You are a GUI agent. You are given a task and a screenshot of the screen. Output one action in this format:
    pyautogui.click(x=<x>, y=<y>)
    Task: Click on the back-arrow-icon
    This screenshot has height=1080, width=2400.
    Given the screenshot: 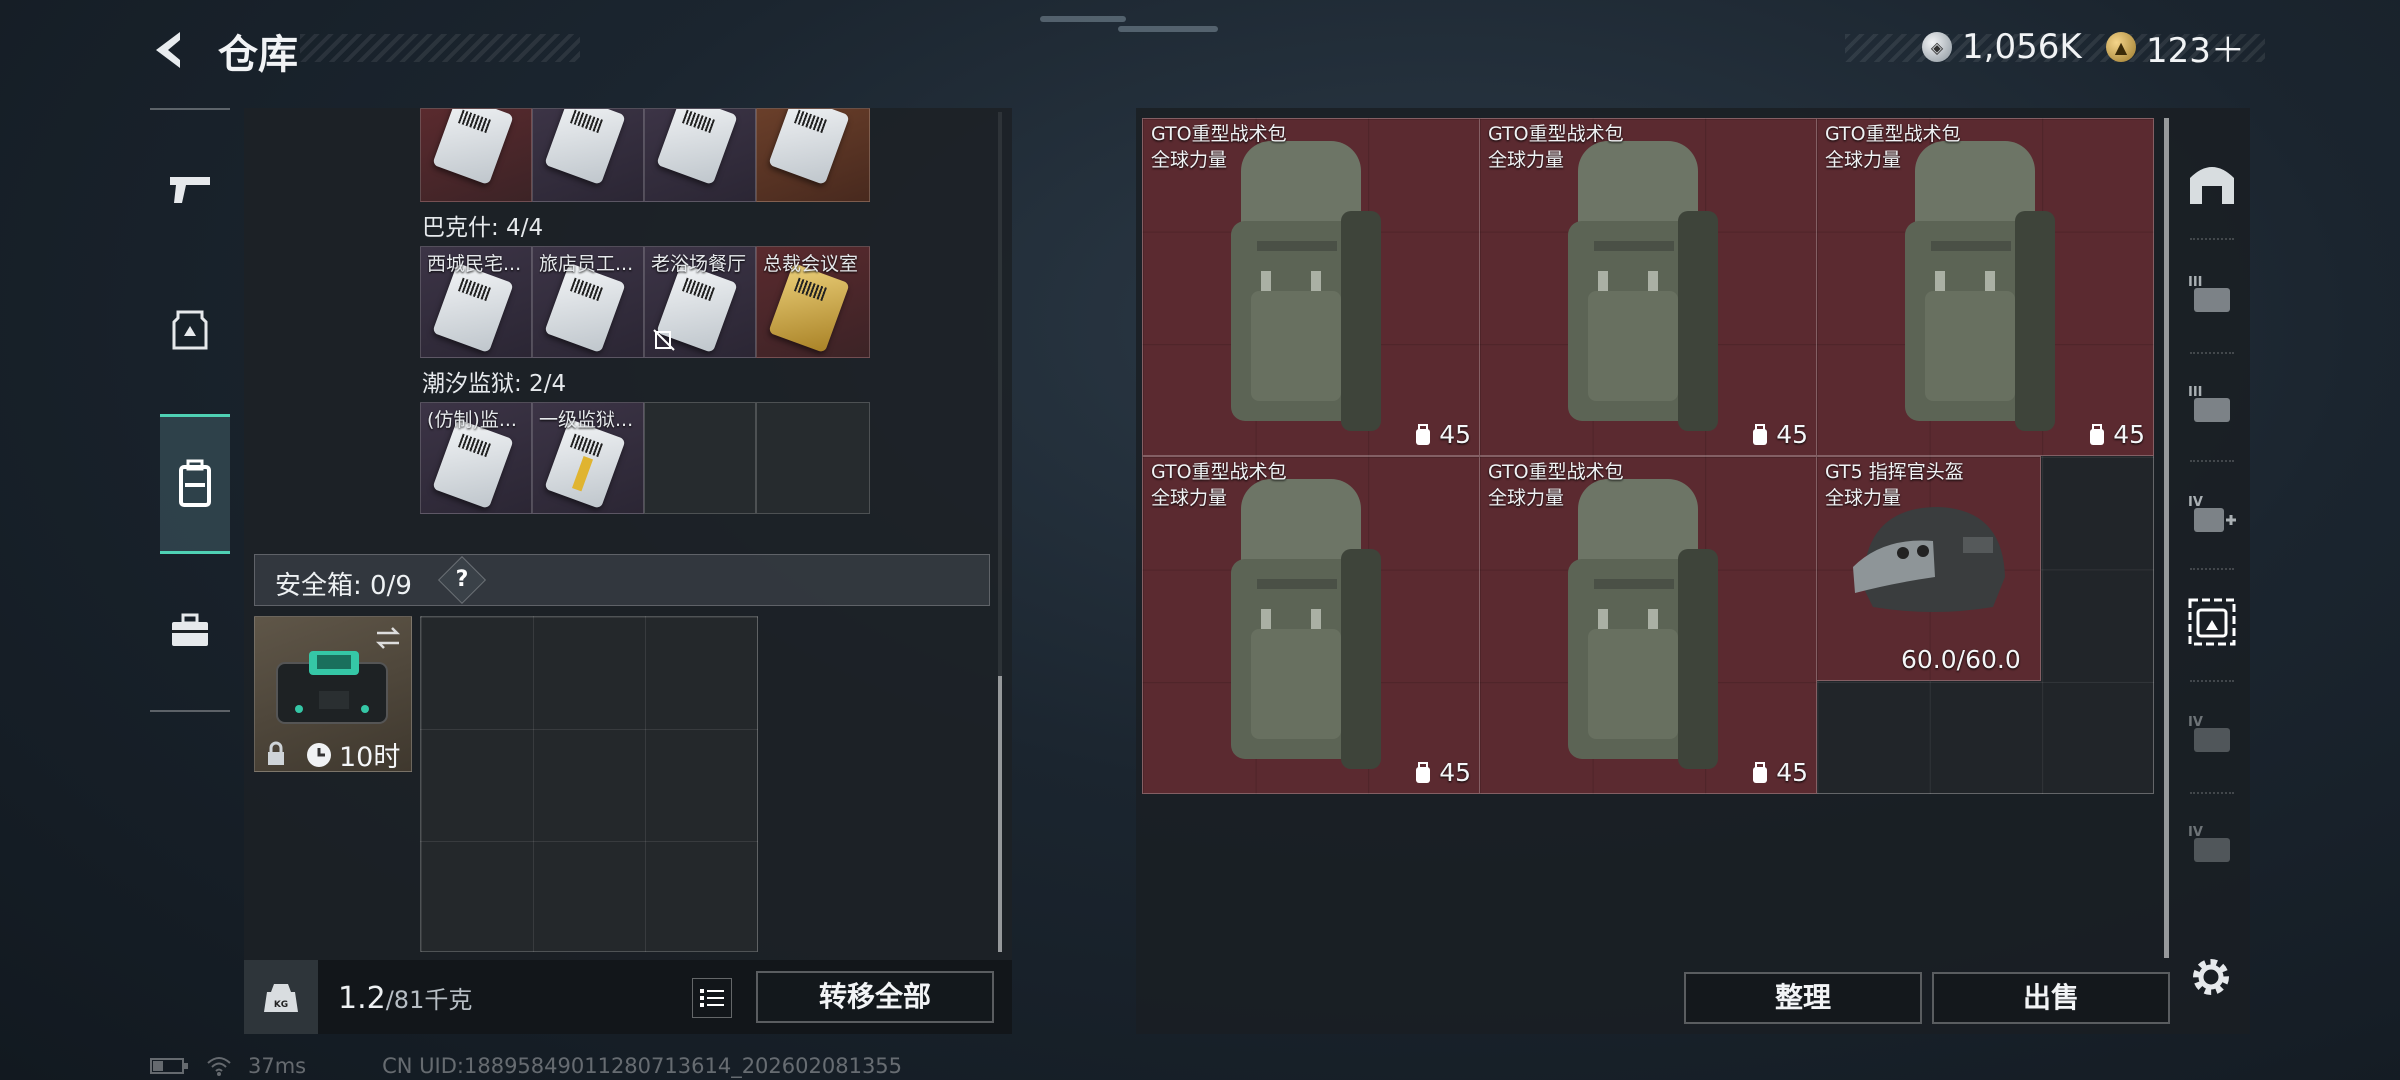 What is the action you would take?
    pyautogui.click(x=168, y=50)
    